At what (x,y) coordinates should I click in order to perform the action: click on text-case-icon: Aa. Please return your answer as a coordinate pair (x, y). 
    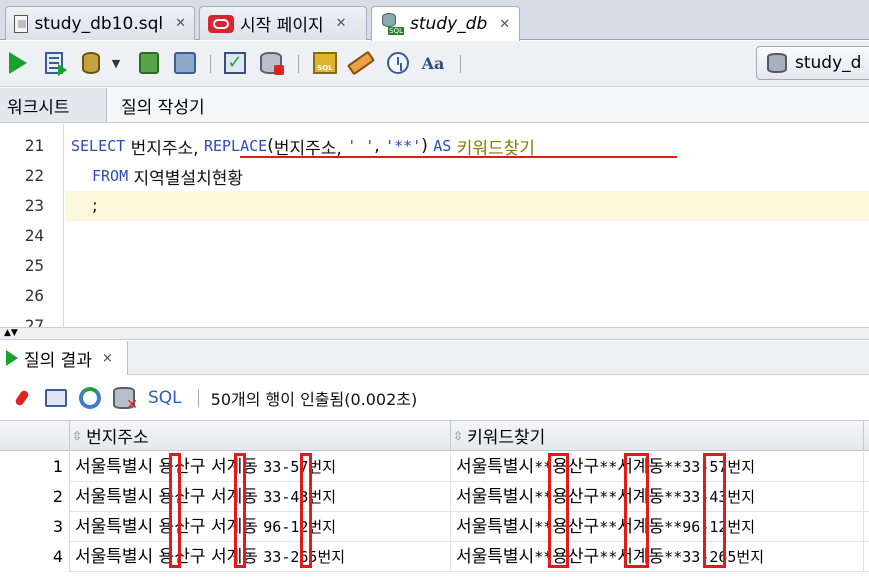
    Looking at the image, I should click on (433, 63).